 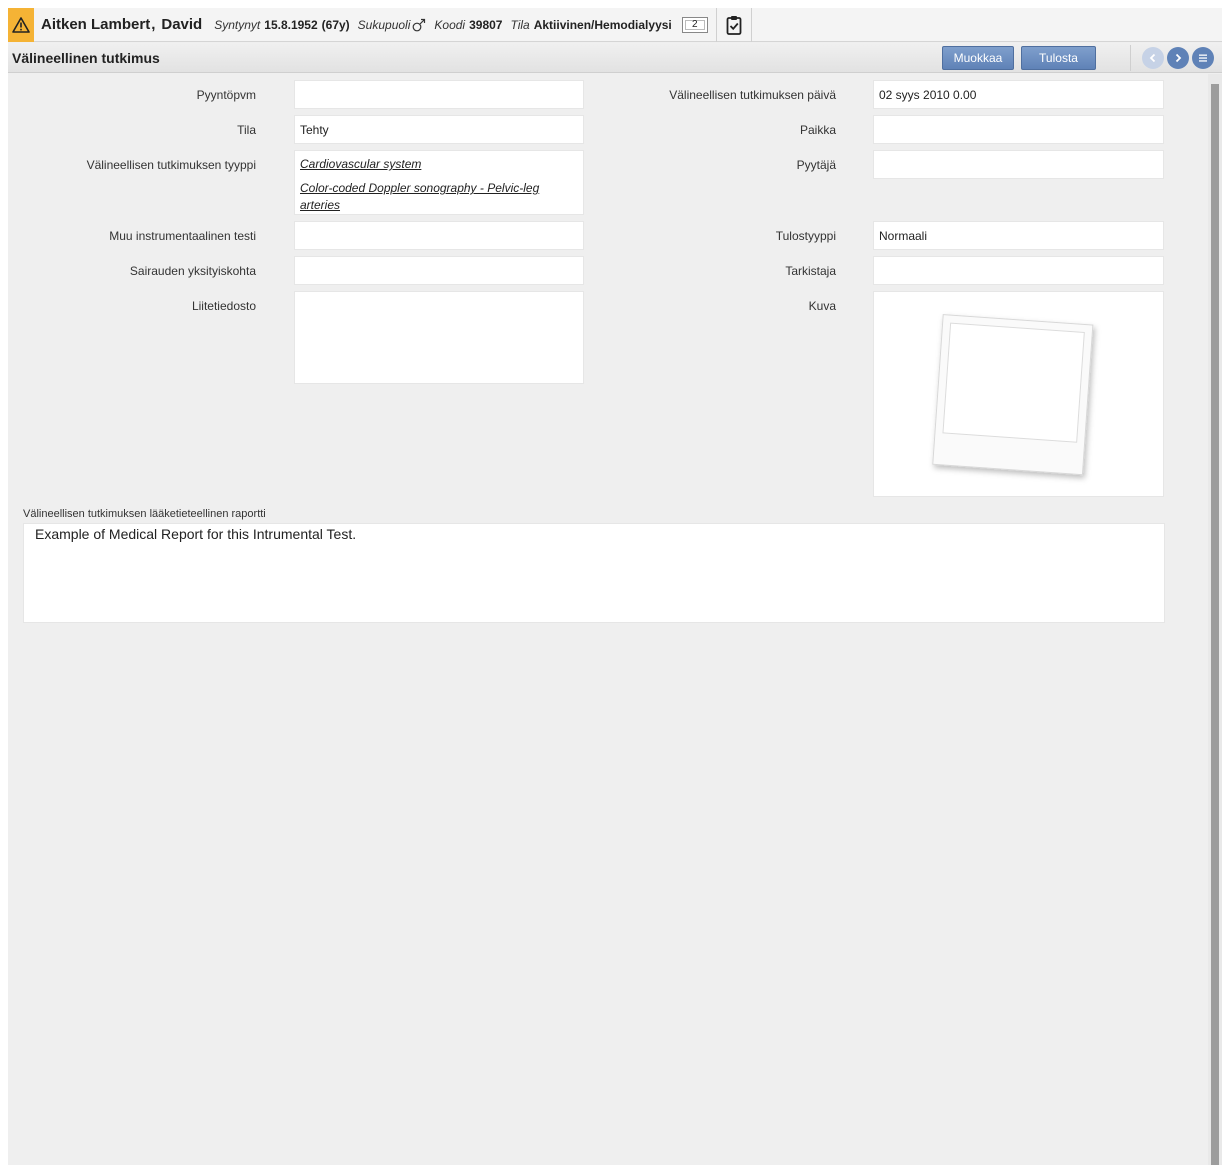 What do you see at coordinates (182, 236) in the screenshot?
I see `other-test-label: Muu instrumentaalinen testi` at bounding box center [182, 236].